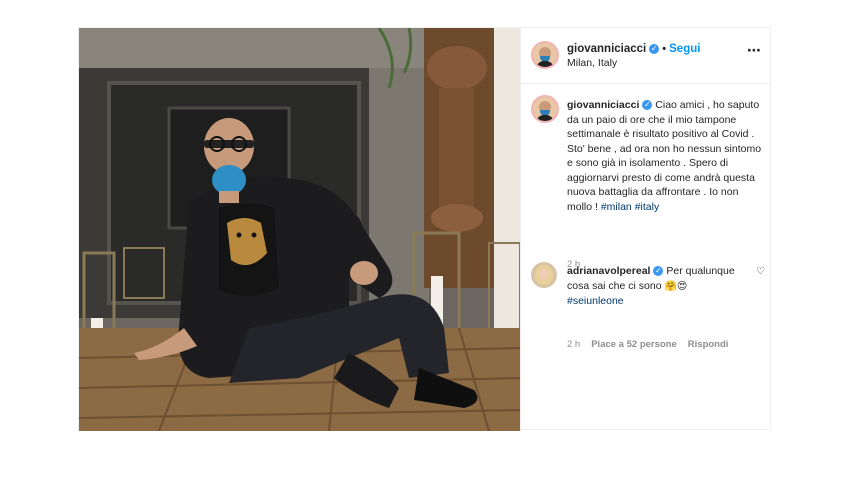 The height and width of the screenshot is (480, 854). I want to click on hashtag-link: #italy, so click(647, 207).